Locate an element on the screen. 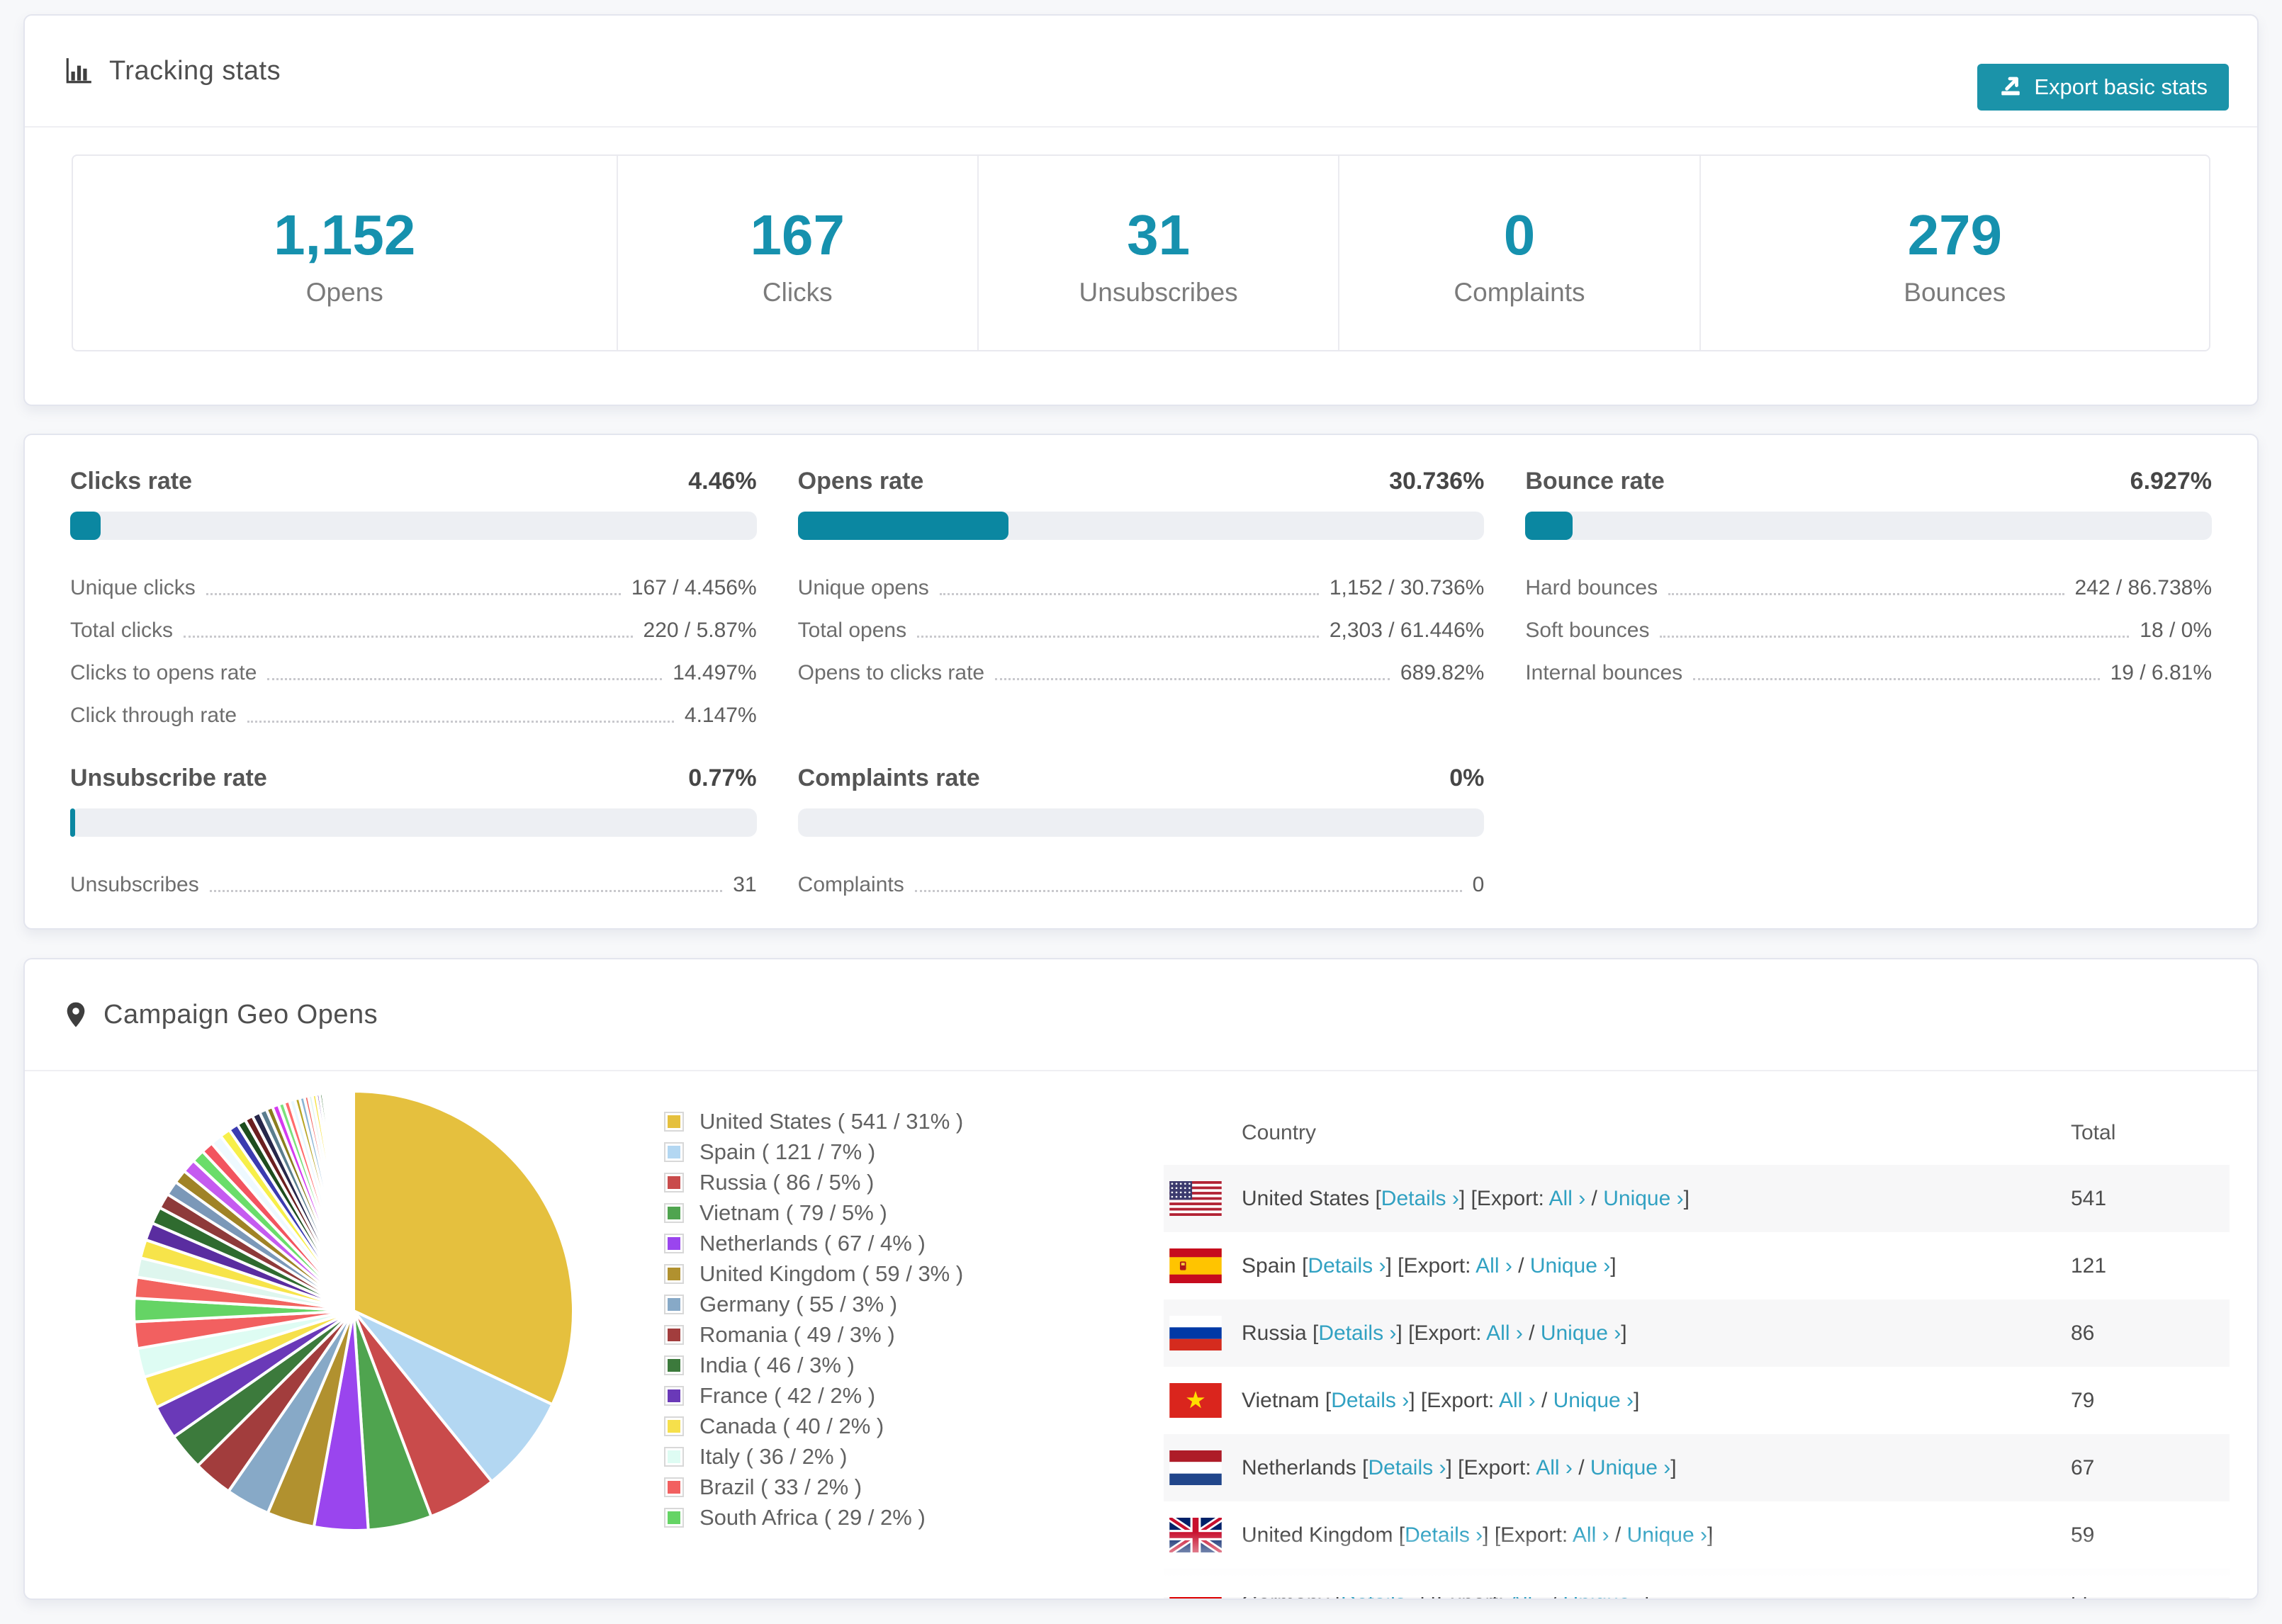  export-all-link-es: All › is located at coordinates (1494, 1266).